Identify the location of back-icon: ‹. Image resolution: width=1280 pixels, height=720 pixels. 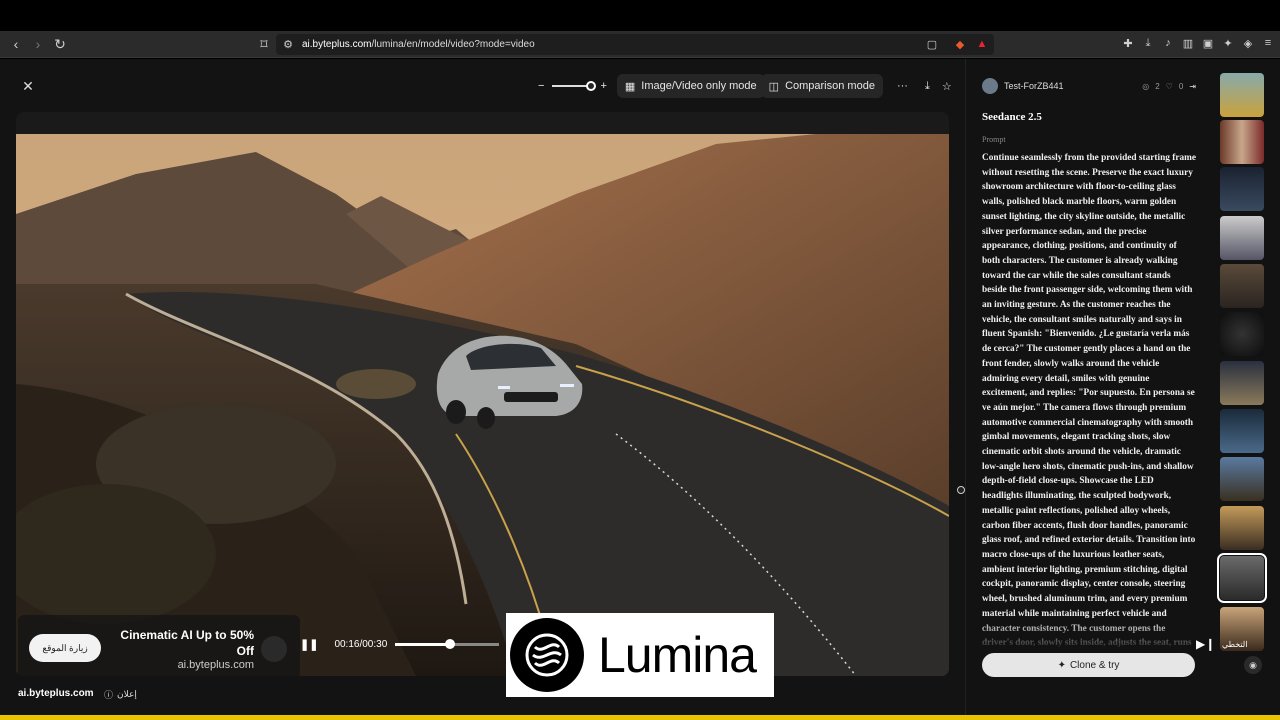
(16, 44).